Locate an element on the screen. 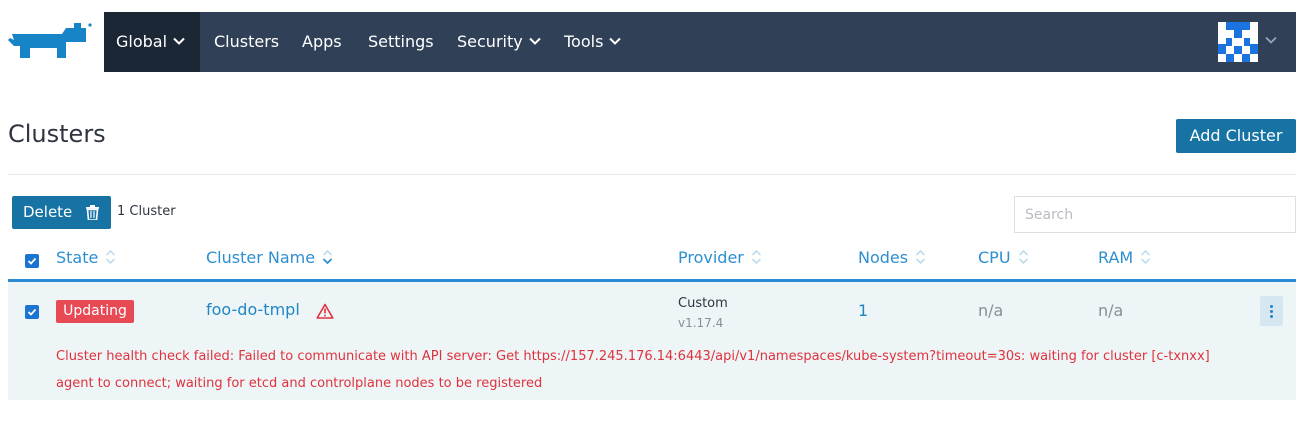  page-title: Clusters is located at coordinates (57, 134).